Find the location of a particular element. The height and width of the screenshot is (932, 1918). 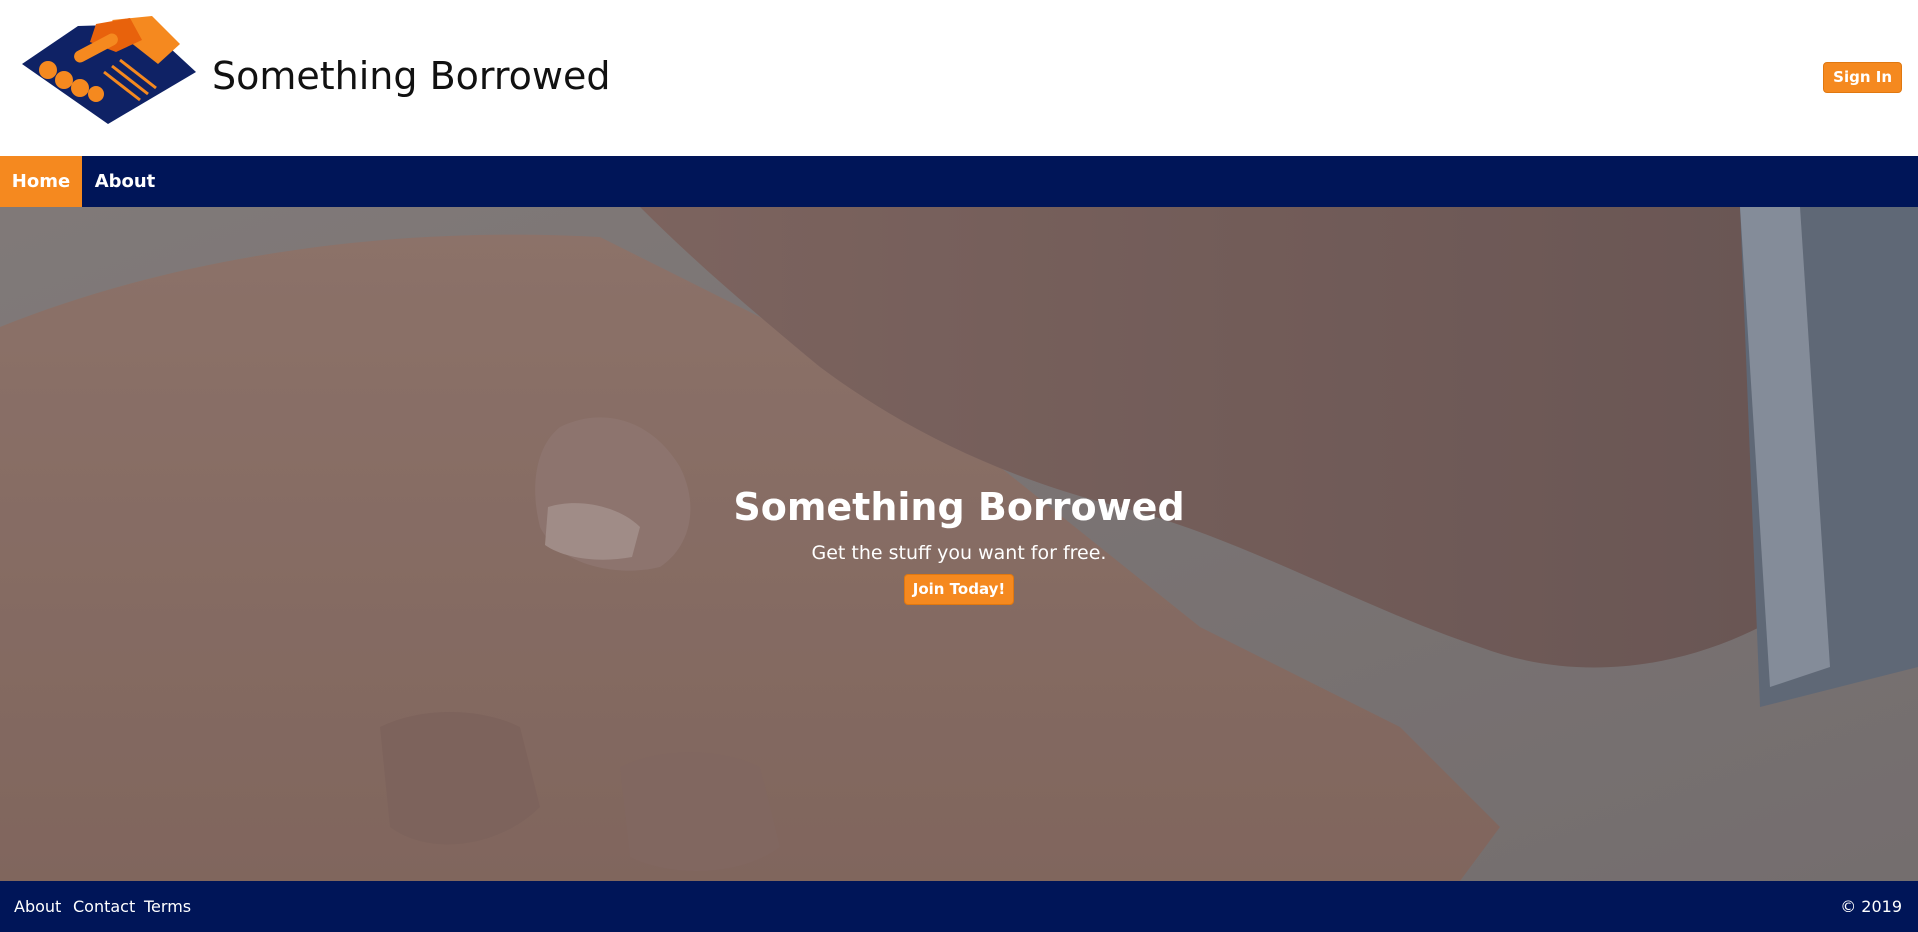

nav-item-home: Home is located at coordinates (41, 181).